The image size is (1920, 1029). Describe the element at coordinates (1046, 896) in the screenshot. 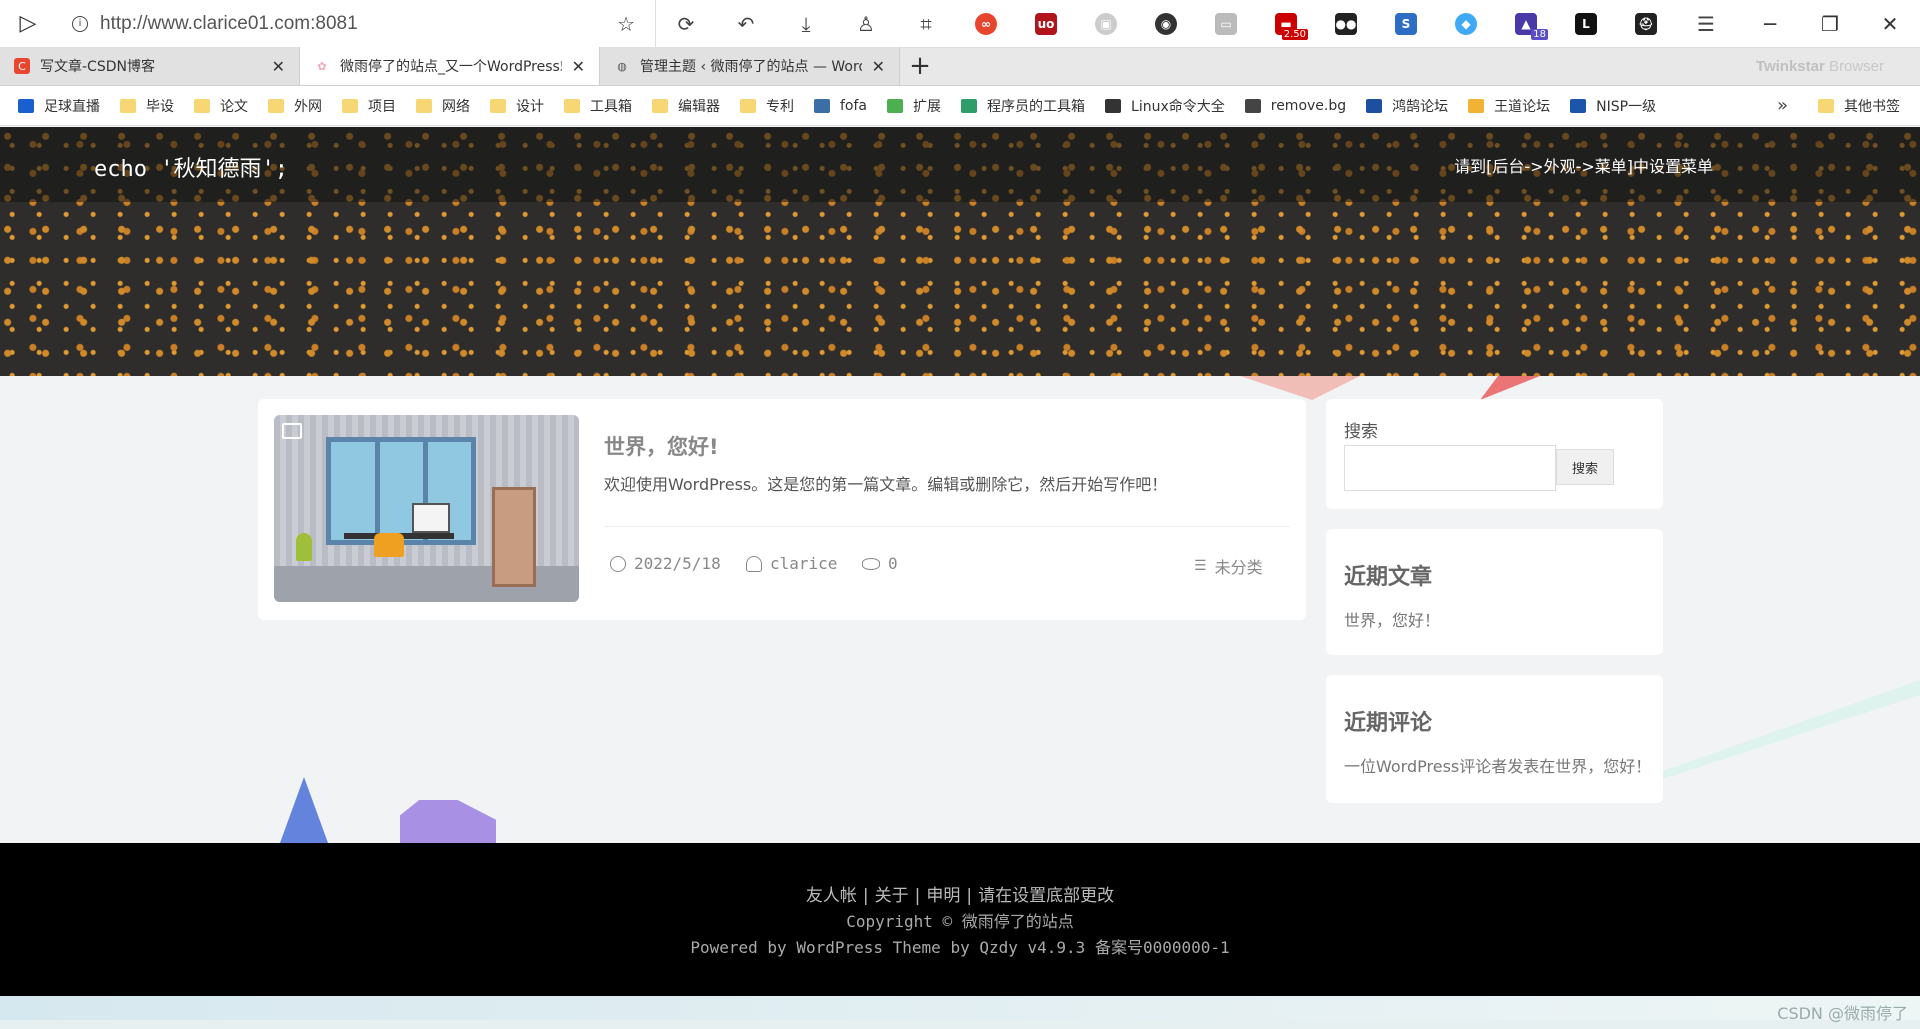

I see `footer-link-settings: 请在设置底部更改` at that location.